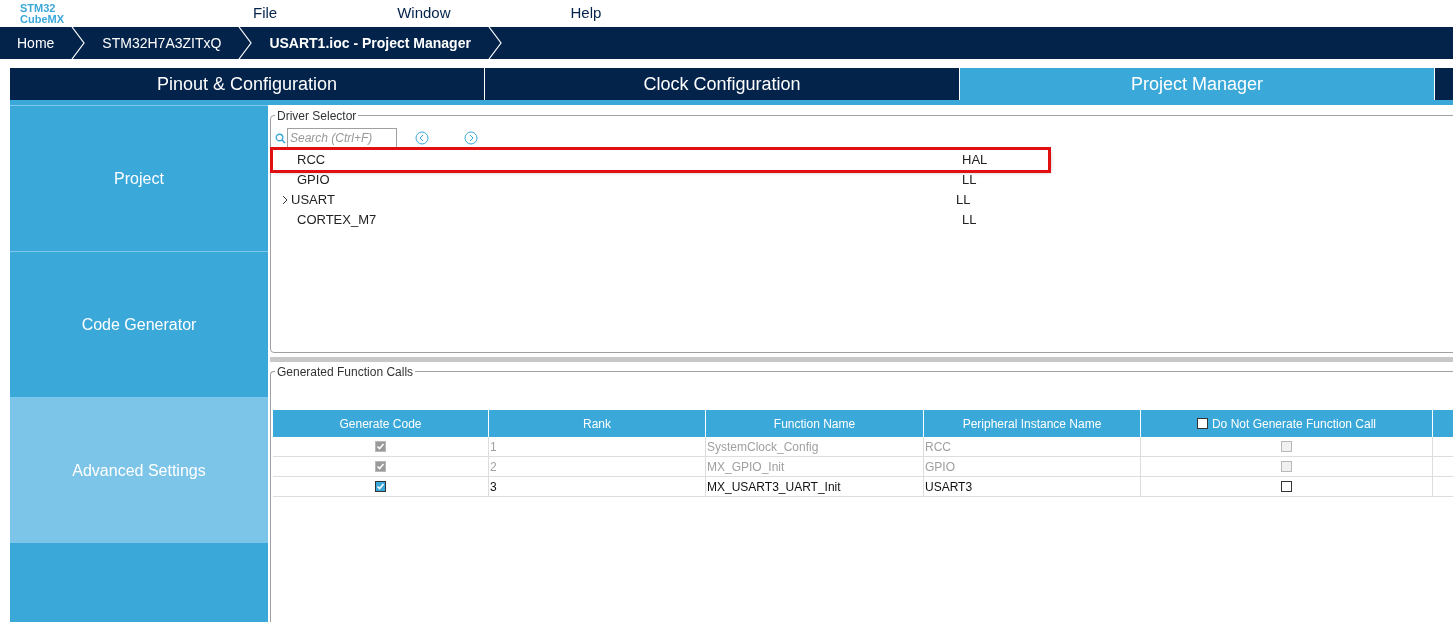 The width and height of the screenshot is (1453, 622). I want to click on previous-icon, so click(422, 138).